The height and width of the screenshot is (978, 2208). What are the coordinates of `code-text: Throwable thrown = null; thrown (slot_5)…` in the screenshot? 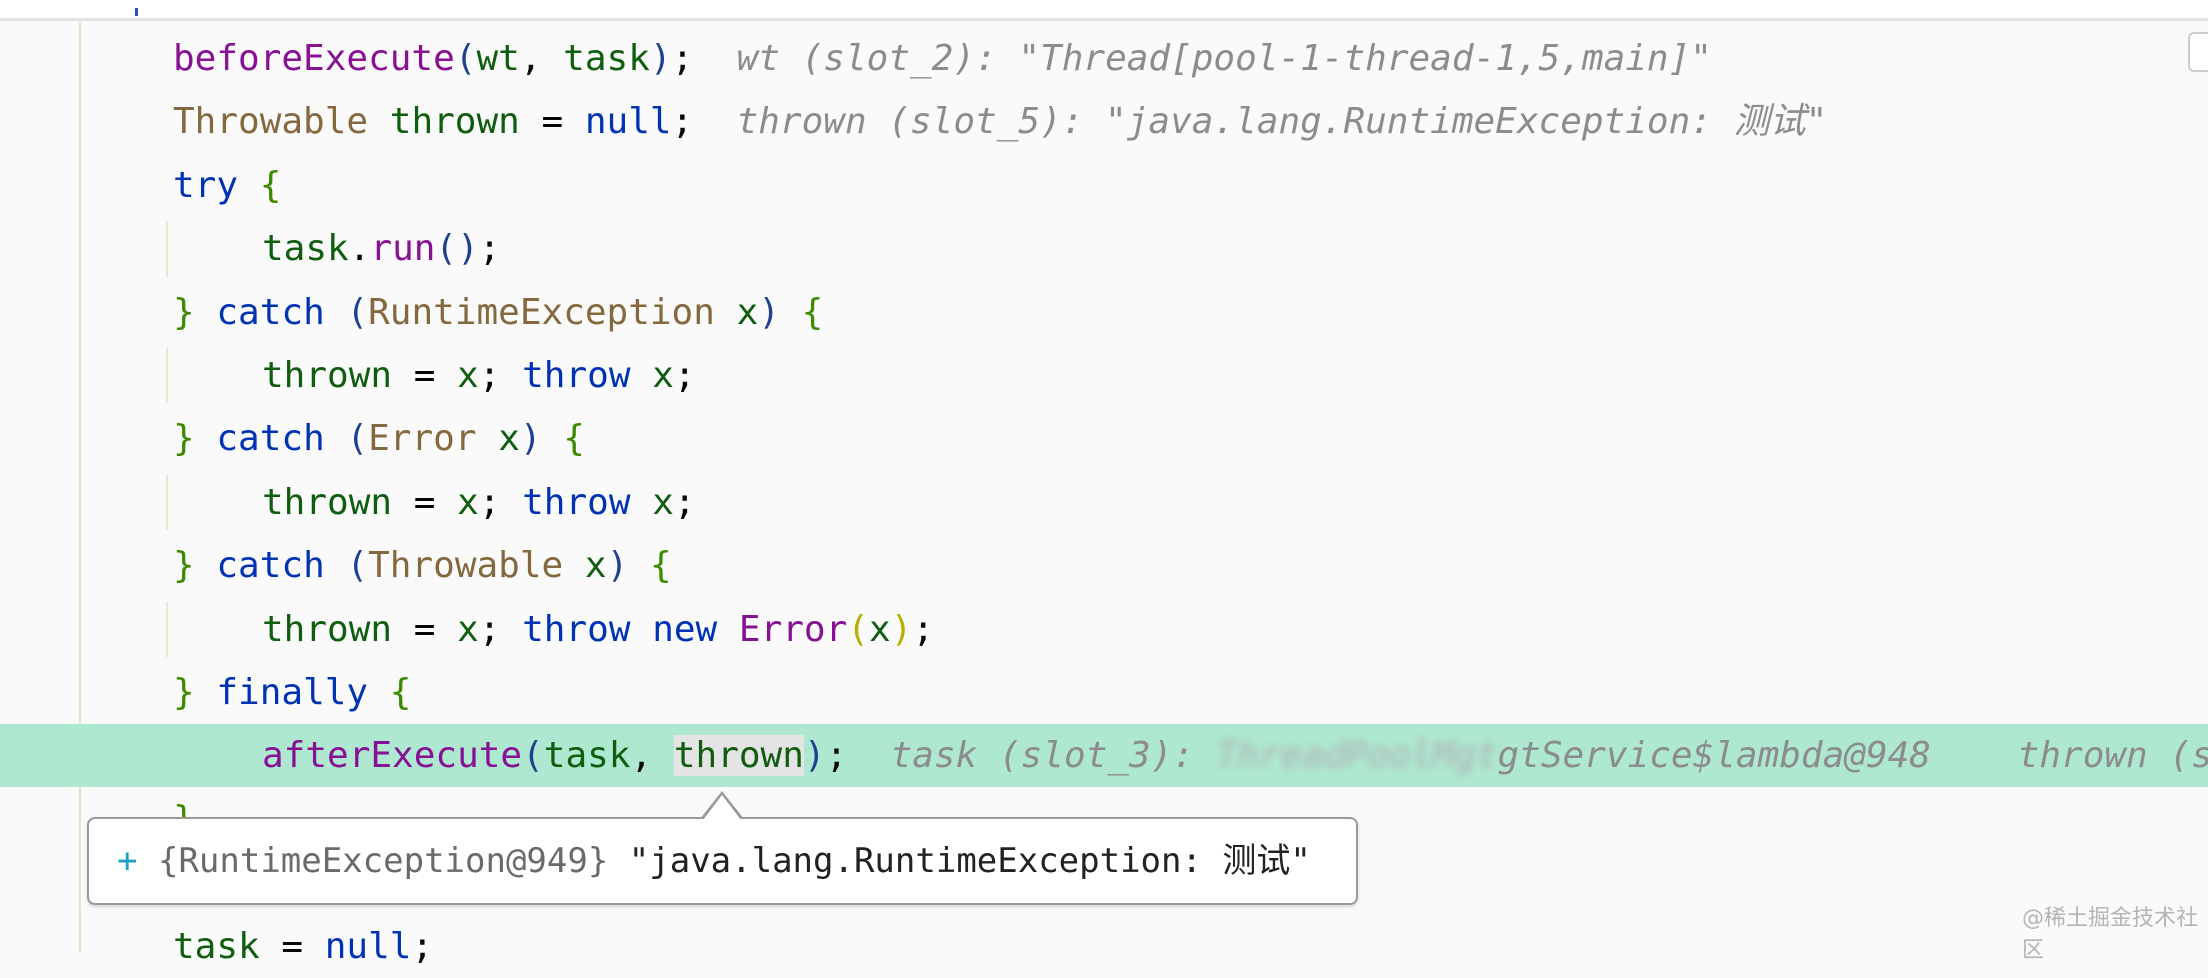 It's located at (1000, 121).